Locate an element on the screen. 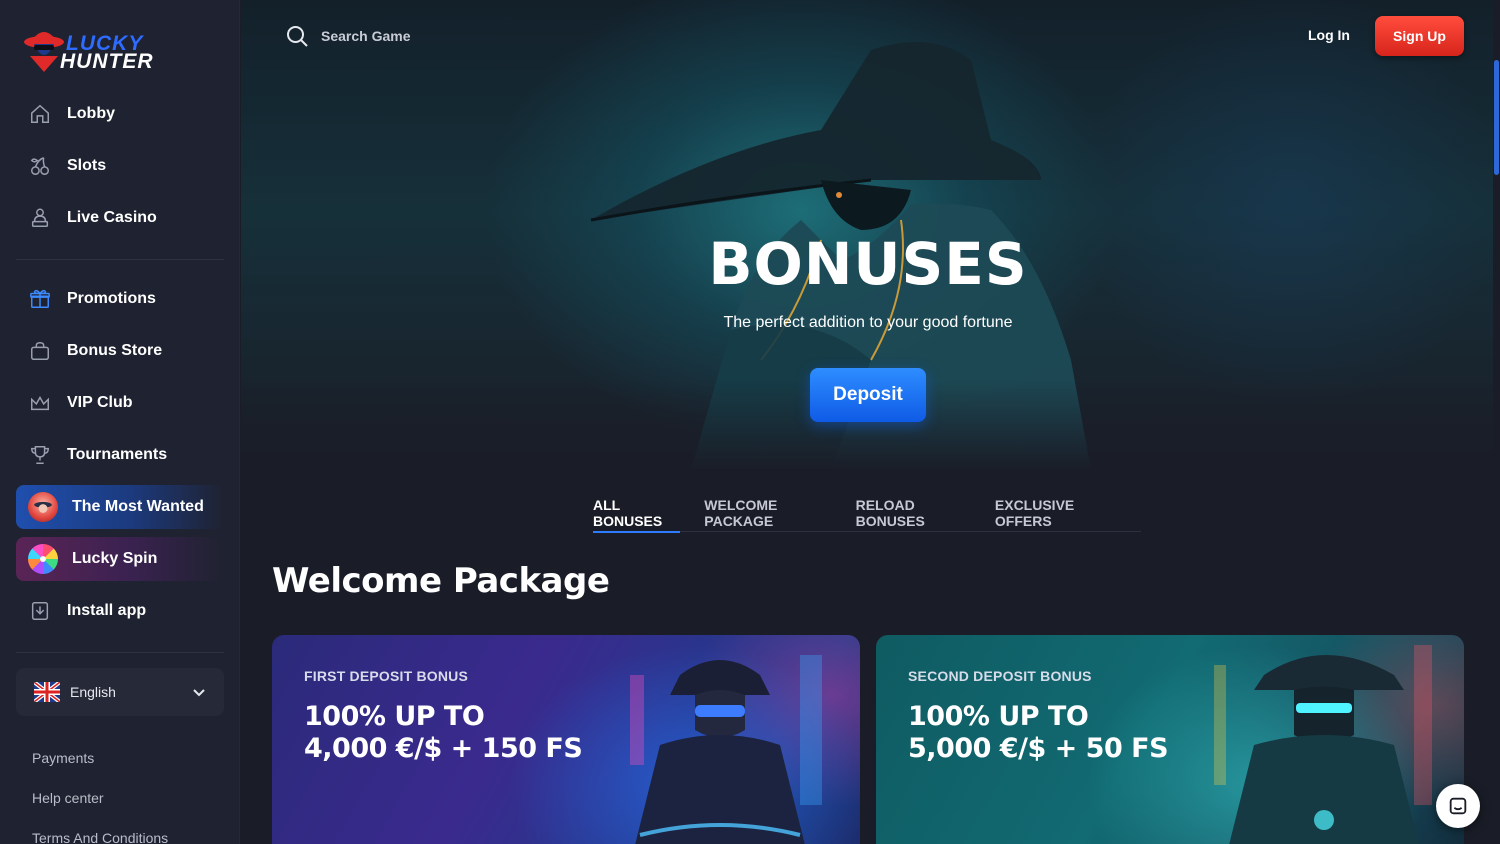  sidebar-item-bonus-store: Bonus Store is located at coordinates (120, 351).